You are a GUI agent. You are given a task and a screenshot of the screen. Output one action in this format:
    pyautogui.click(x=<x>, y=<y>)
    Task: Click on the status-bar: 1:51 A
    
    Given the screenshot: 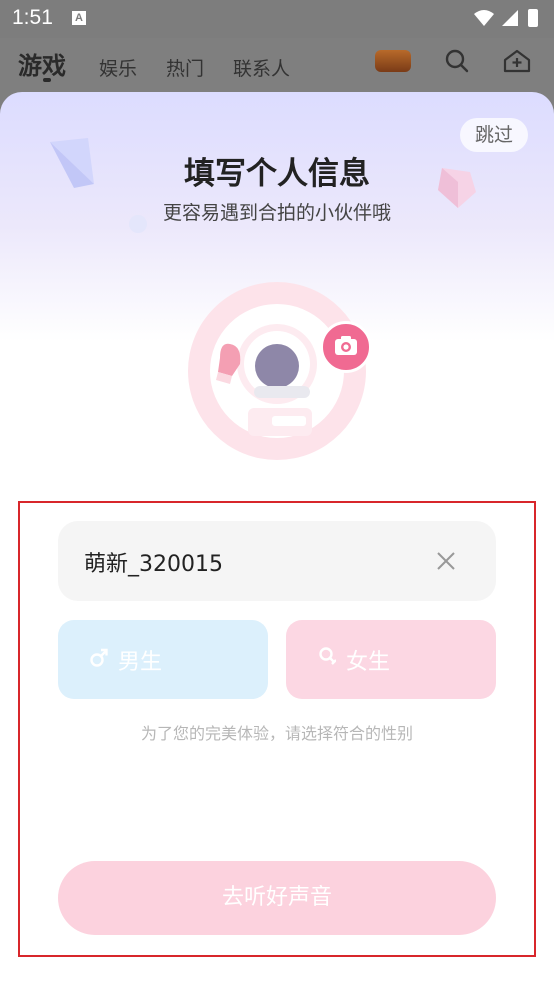 What is the action you would take?
    pyautogui.click(x=277, y=19)
    